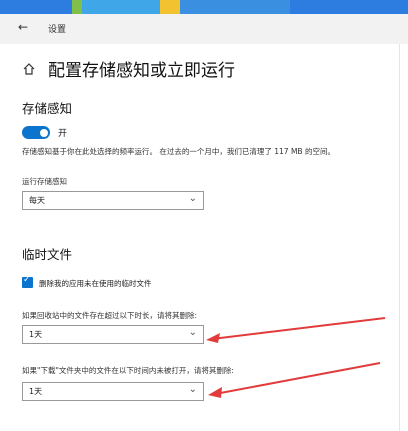 This screenshot has width=408, height=431. I want to click on delete-unused-checkbox: ✓, so click(27, 281).